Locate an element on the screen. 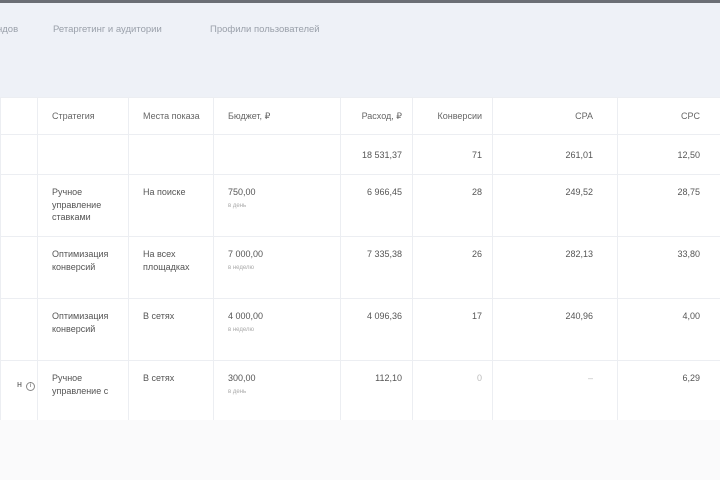 This screenshot has height=480, width=720. campaign-name: нi is located at coordinates (19, 391).